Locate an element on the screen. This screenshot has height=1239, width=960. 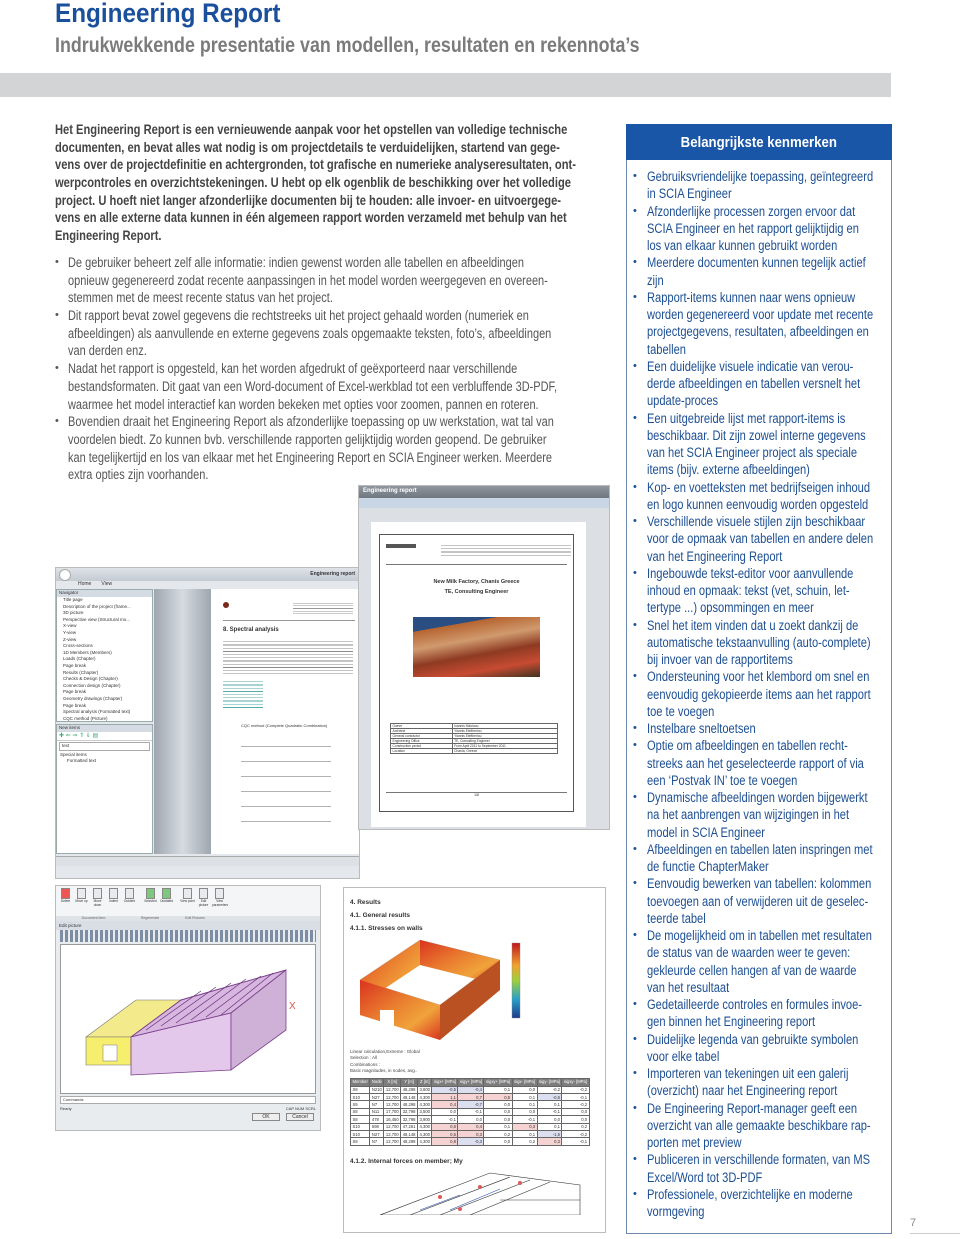
status-bar is located at coordinates (207, 861).